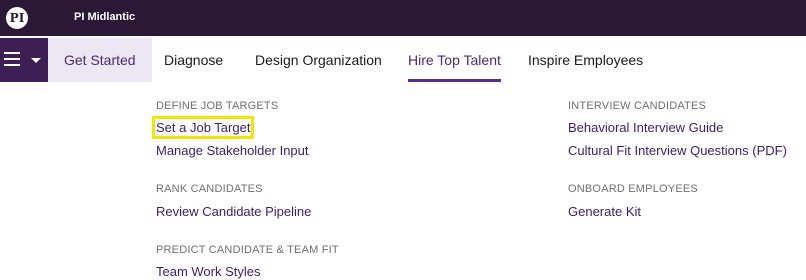 The height and width of the screenshot is (280, 806). I want to click on link-generate-kit: Generate Kit, so click(604, 211).